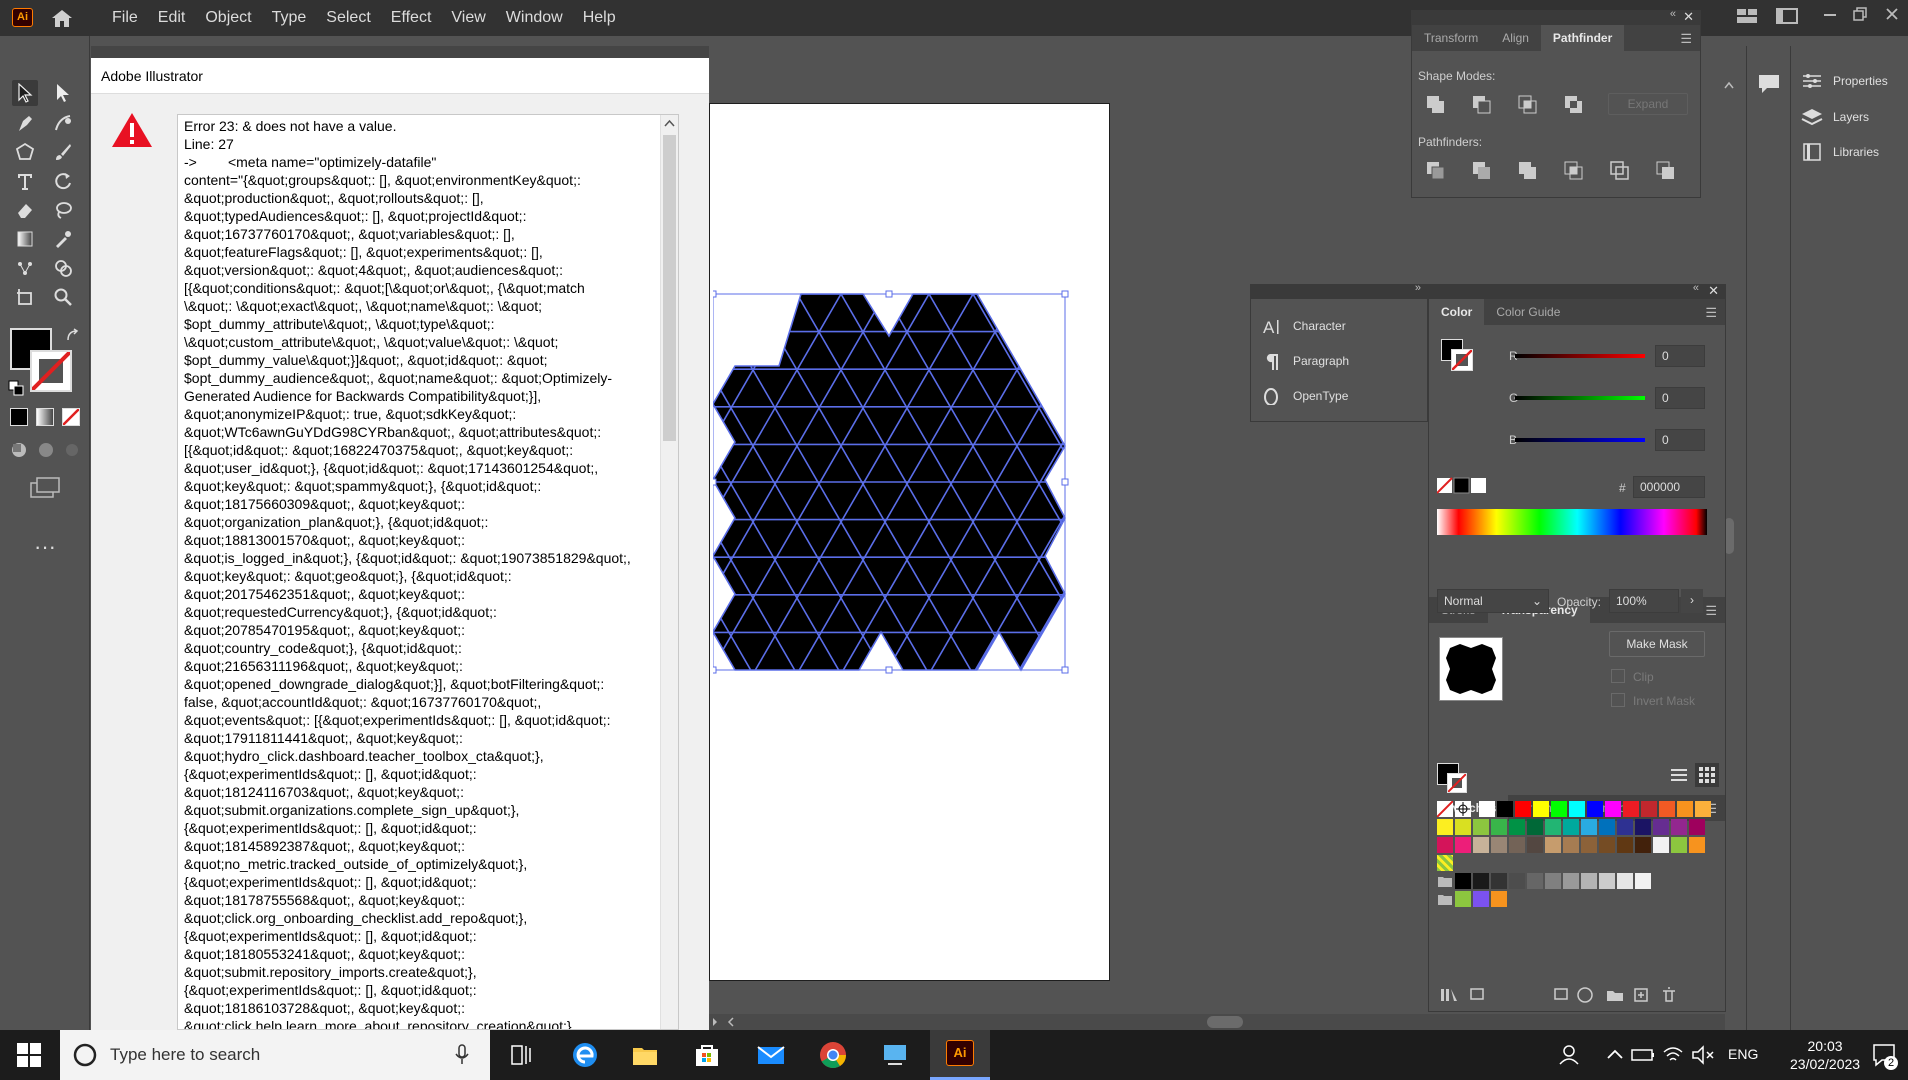 The height and width of the screenshot is (1080, 1908). Describe the element at coordinates (1825, 1055) in the screenshot. I see `clock: 20:03 23/02/2023` at that location.